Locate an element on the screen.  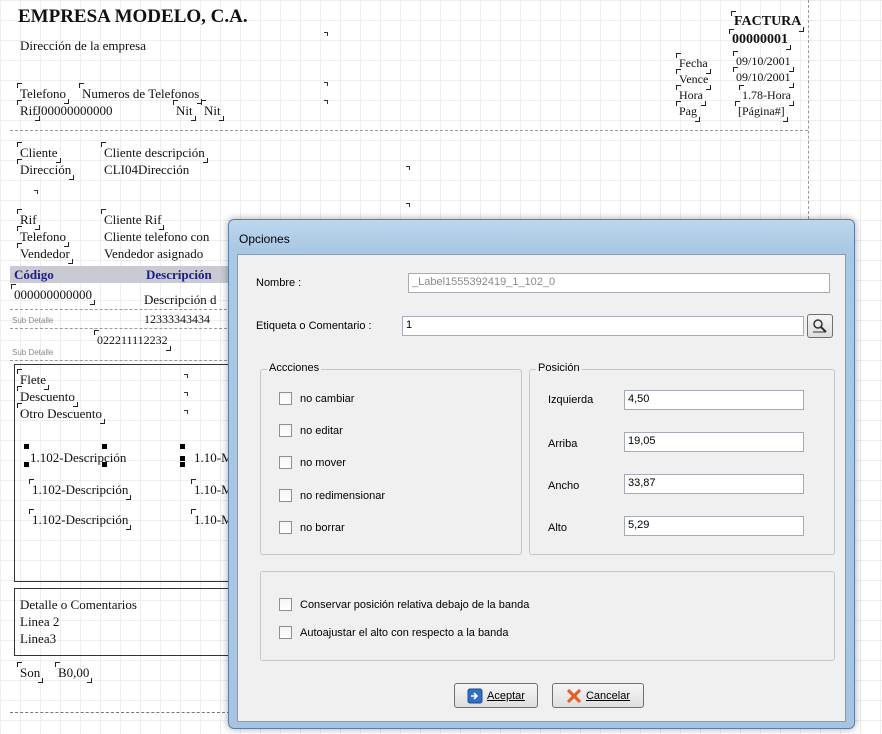
codigo-column-header: Código is located at coordinates (34, 275).